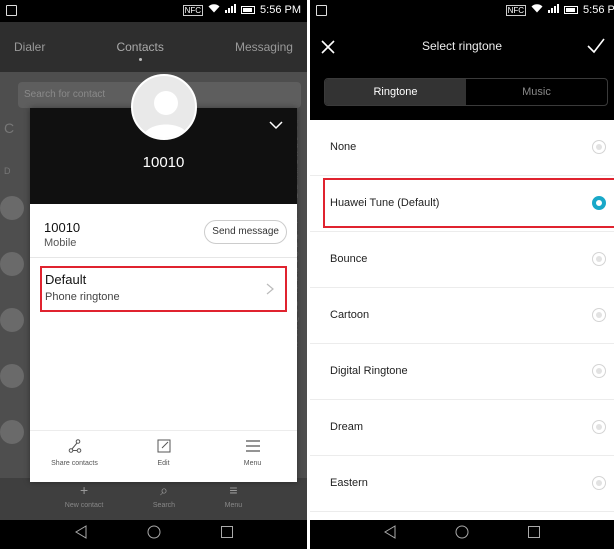  I want to click on chevron-down-icon, so click(276, 125).